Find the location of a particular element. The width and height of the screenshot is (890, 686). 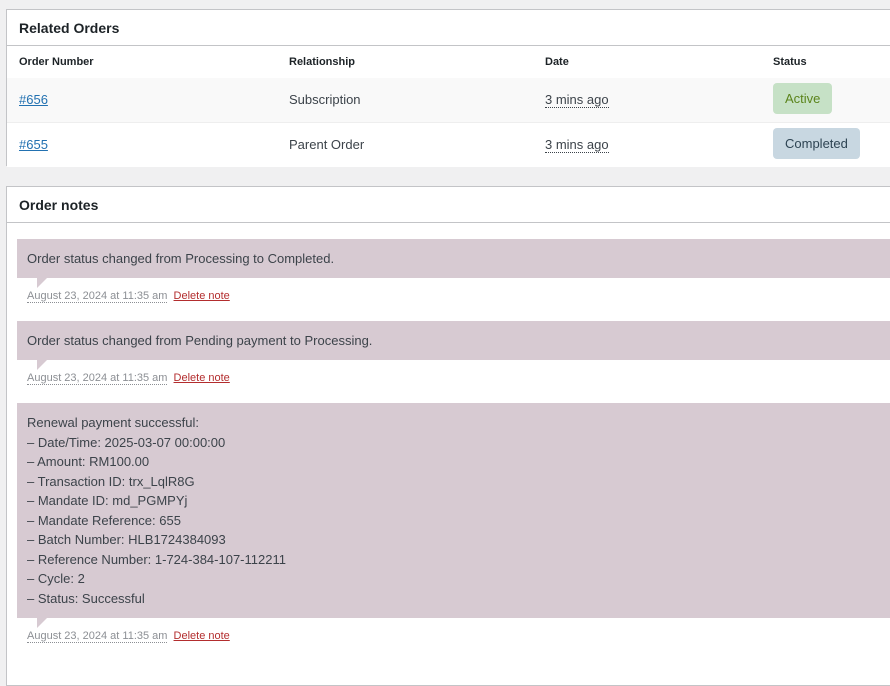

relationship-cell: Subscription is located at coordinates (325, 99).